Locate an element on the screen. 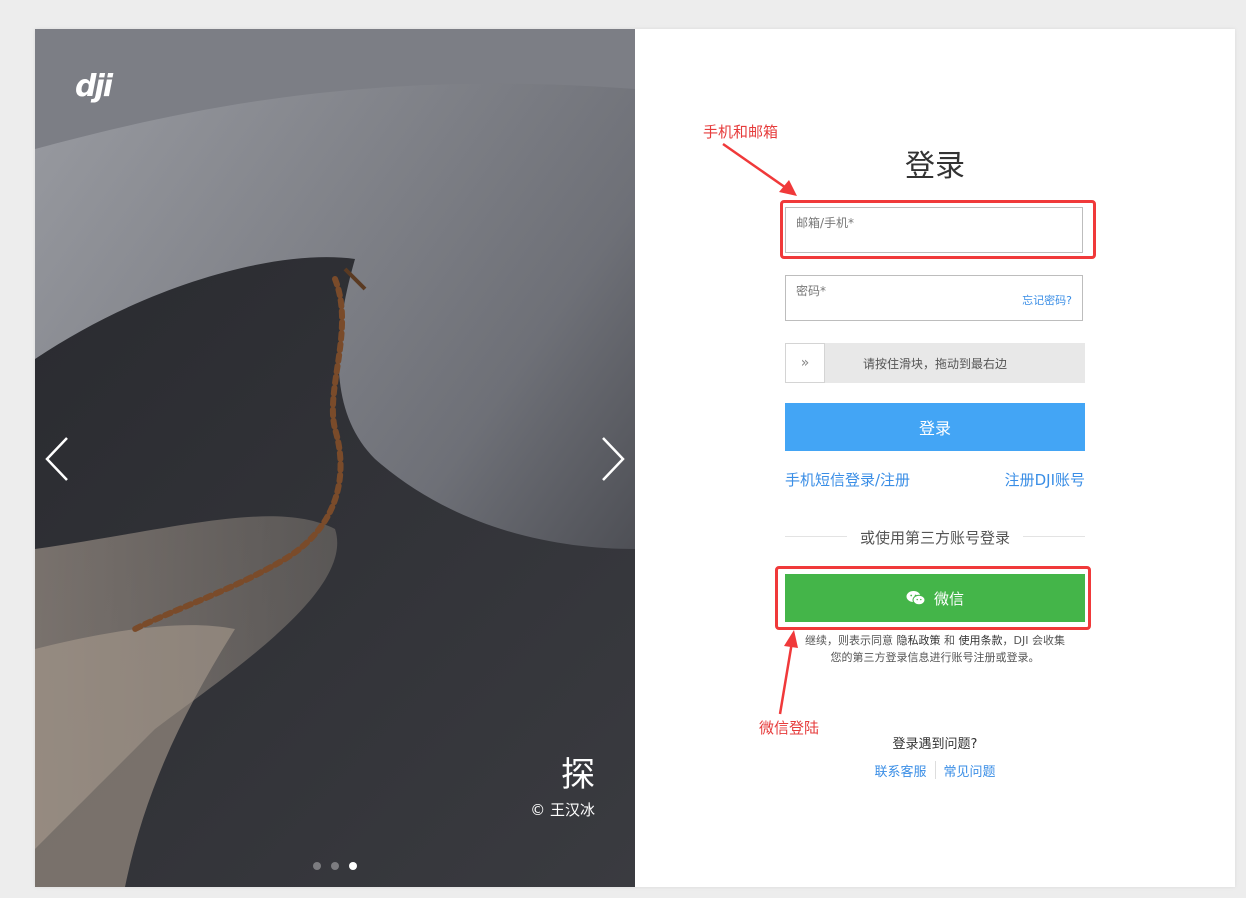  carousel-dot-active is located at coordinates (353, 866).